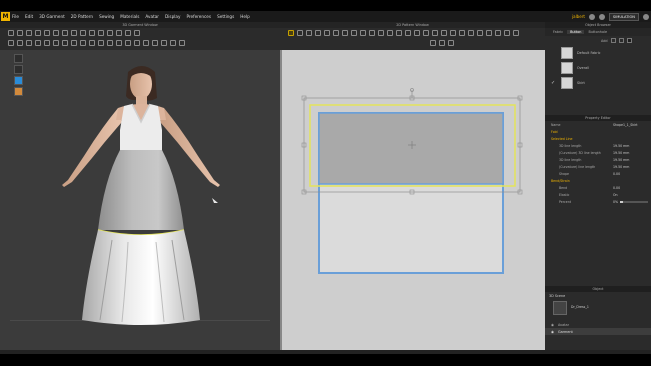  What do you see at coordinates (598, 187) in the screenshot?
I see `prop-row: Bend 0.00` at bounding box center [598, 187].